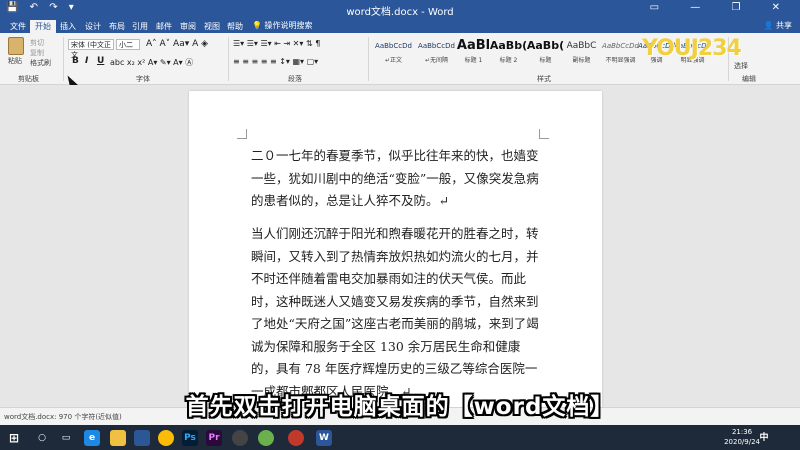 This screenshot has height=450, width=800. I want to click on file-explorer-icon, so click(118, 438).